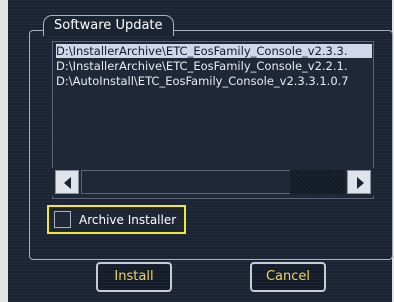 The image size is (394, 302). What do you see at coordinates (134, 277) in the screenshot?
I see `install-button: Install` at bounding box center [134, 277].